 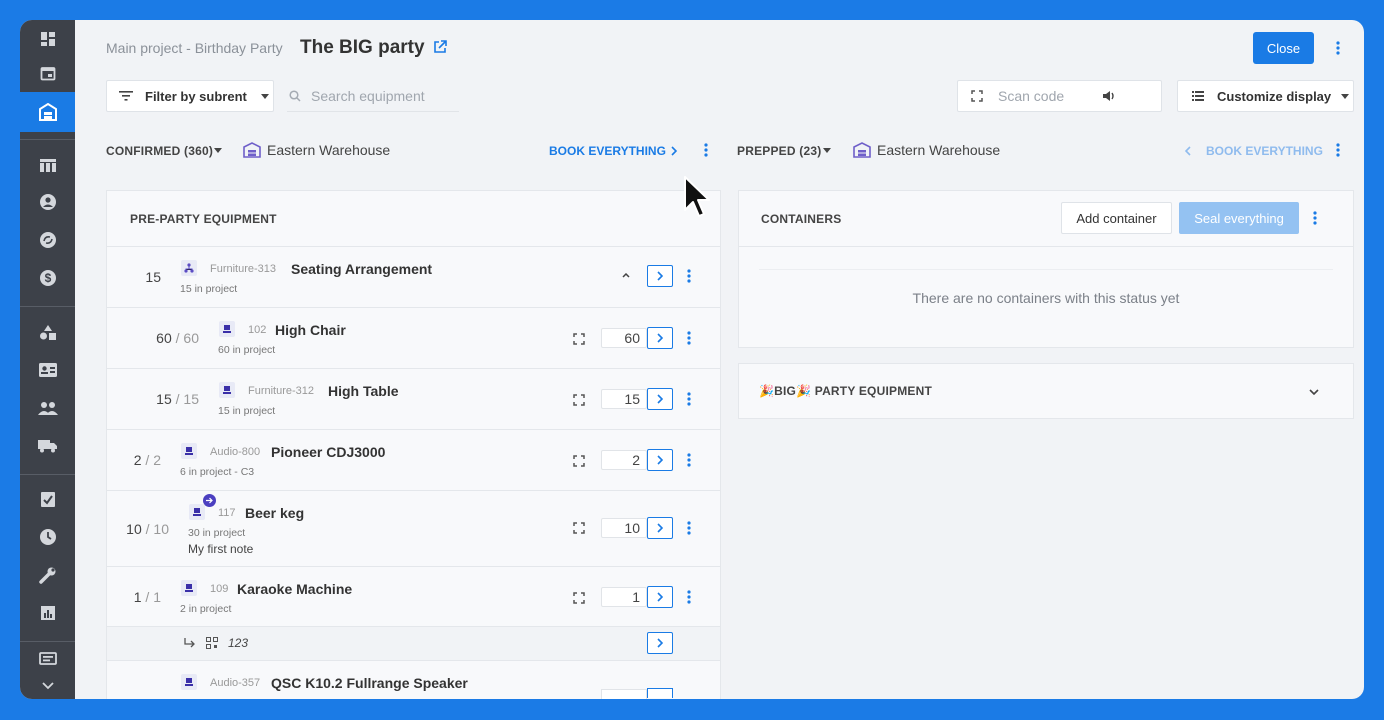 What do you see at coordinates (413, 337) in the screenshot?
I see `table-row: 60 / 60 102 High Chair 60 in project 60` at bounding box center [413, 337].